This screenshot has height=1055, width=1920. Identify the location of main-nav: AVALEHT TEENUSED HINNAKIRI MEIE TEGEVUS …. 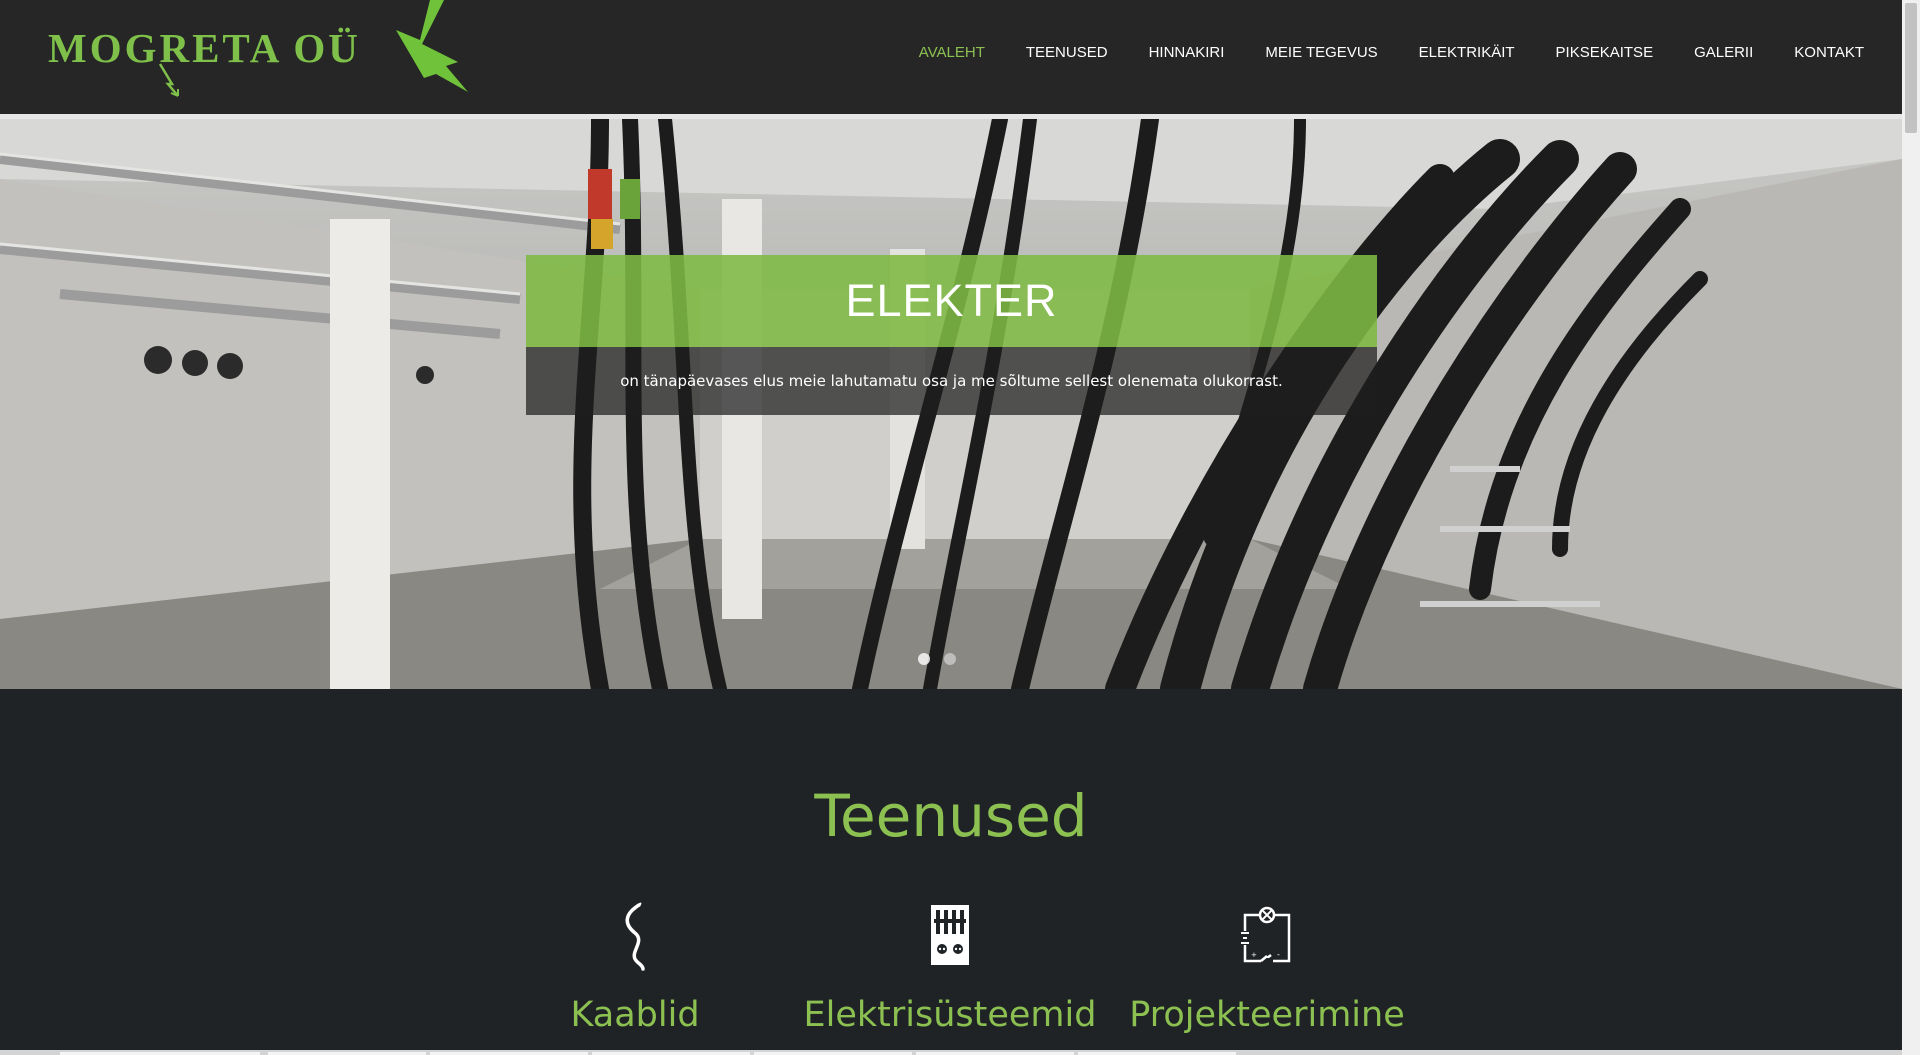
(1391, 52).